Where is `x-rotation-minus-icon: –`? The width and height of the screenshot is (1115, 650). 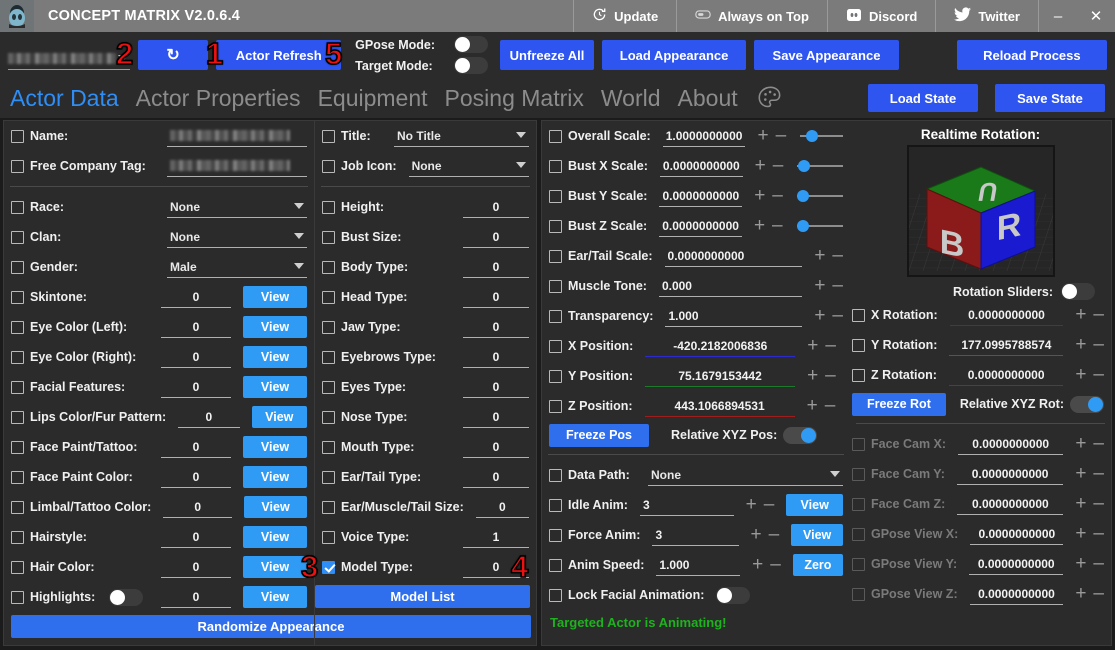 x-rotation-minus-icon: – is located at coordinates (1098, 314).